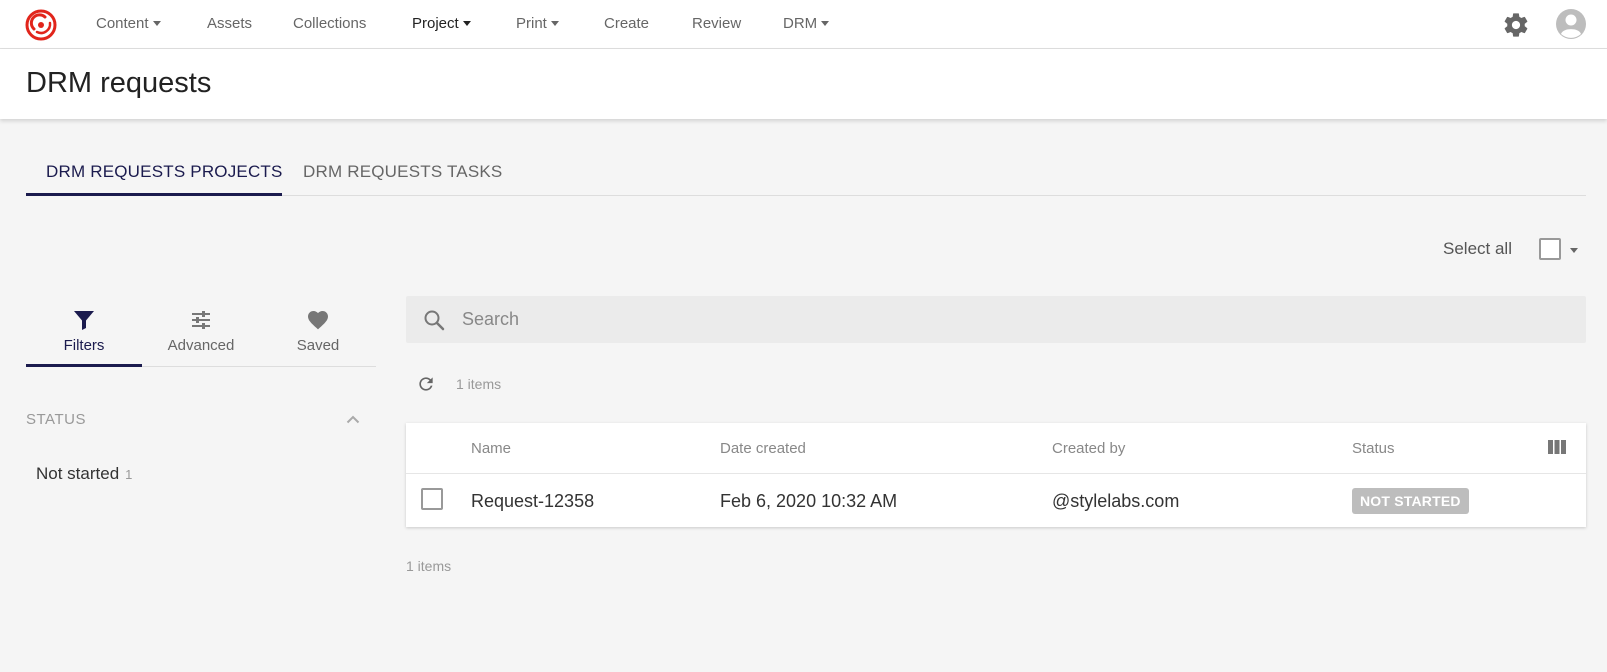 Image resolution: width=1607 pixels, height=672 pixels. I want to click on refresh-icon, so click(426, 384).